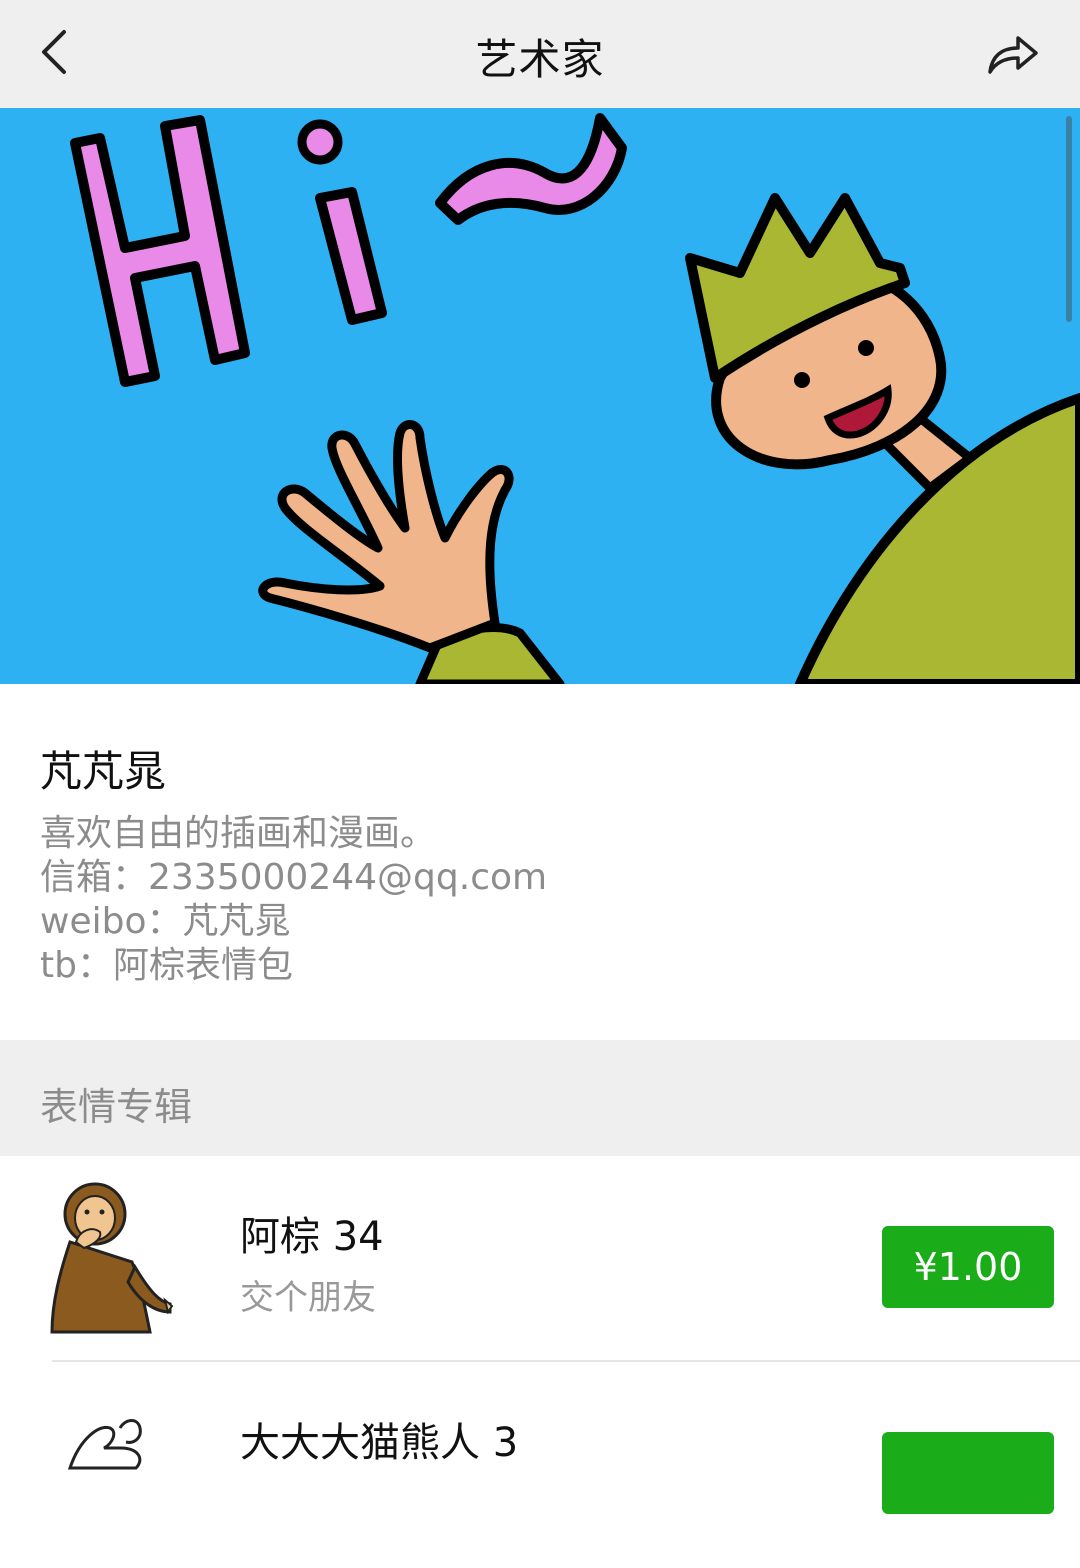  I want to click on navigation-bar: 艺术家, so click(540, 54).